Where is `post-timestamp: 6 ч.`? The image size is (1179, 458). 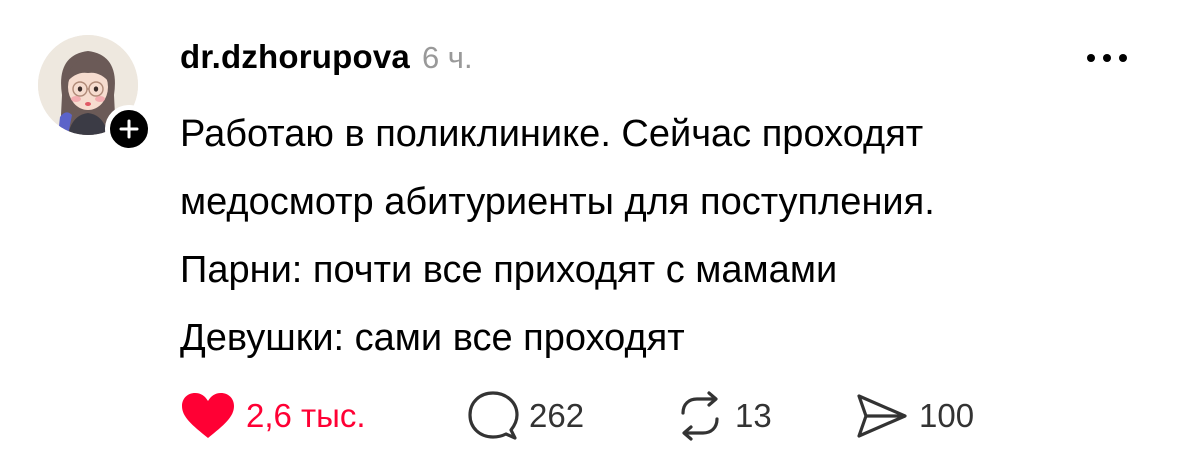
post-timestamp: 6 ч. is located at coordinates (447, 57).